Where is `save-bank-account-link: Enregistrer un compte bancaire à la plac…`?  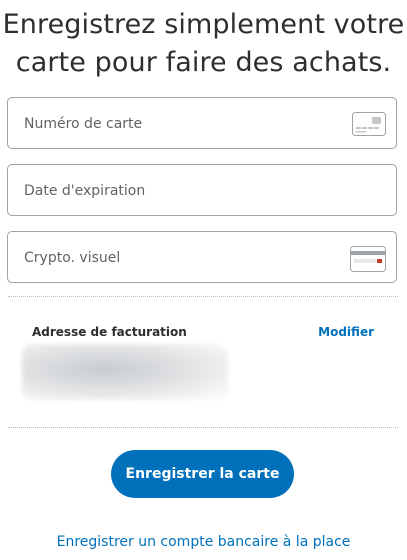
save-bank-account-link: Enregistrer un compte bancaire à la plac… is located at coordinates (203, 542).